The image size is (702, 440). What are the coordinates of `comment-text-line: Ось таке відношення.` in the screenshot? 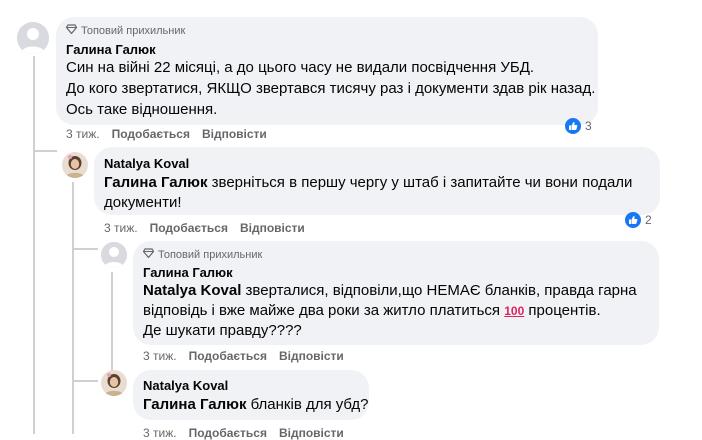 It's located at (142, 109).